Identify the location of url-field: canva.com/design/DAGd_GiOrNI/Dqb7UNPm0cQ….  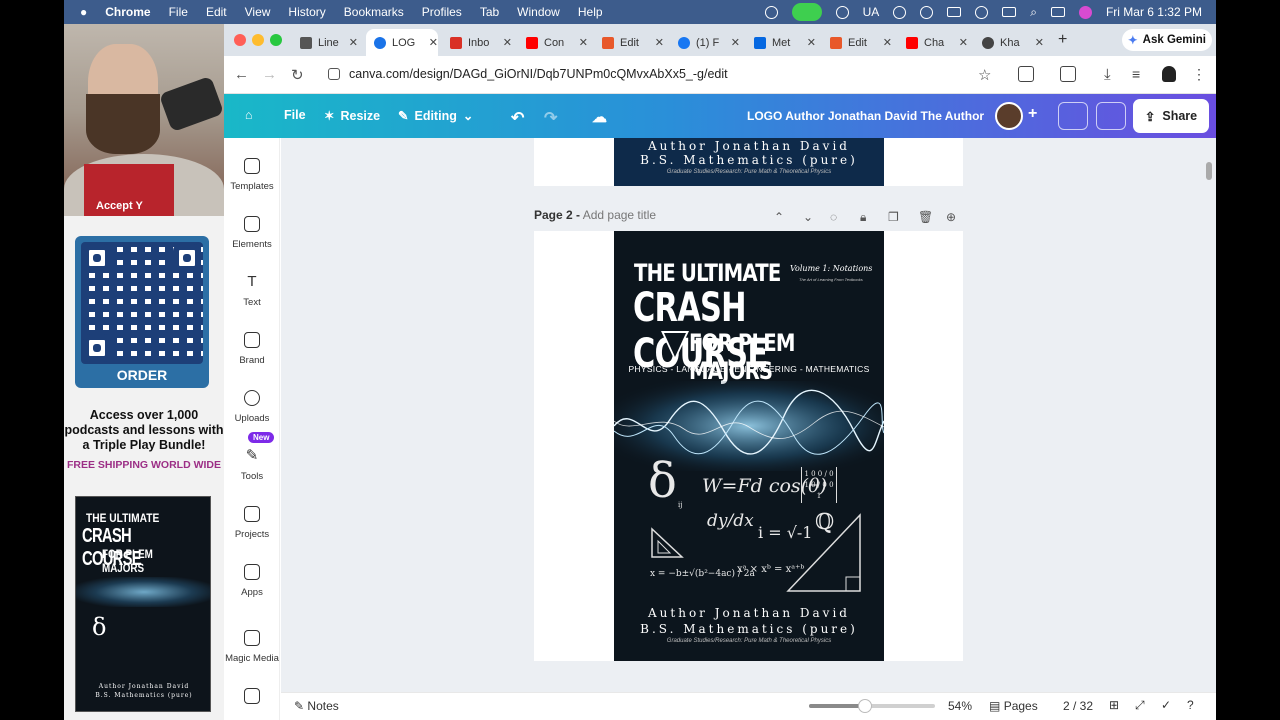
(538, 74).